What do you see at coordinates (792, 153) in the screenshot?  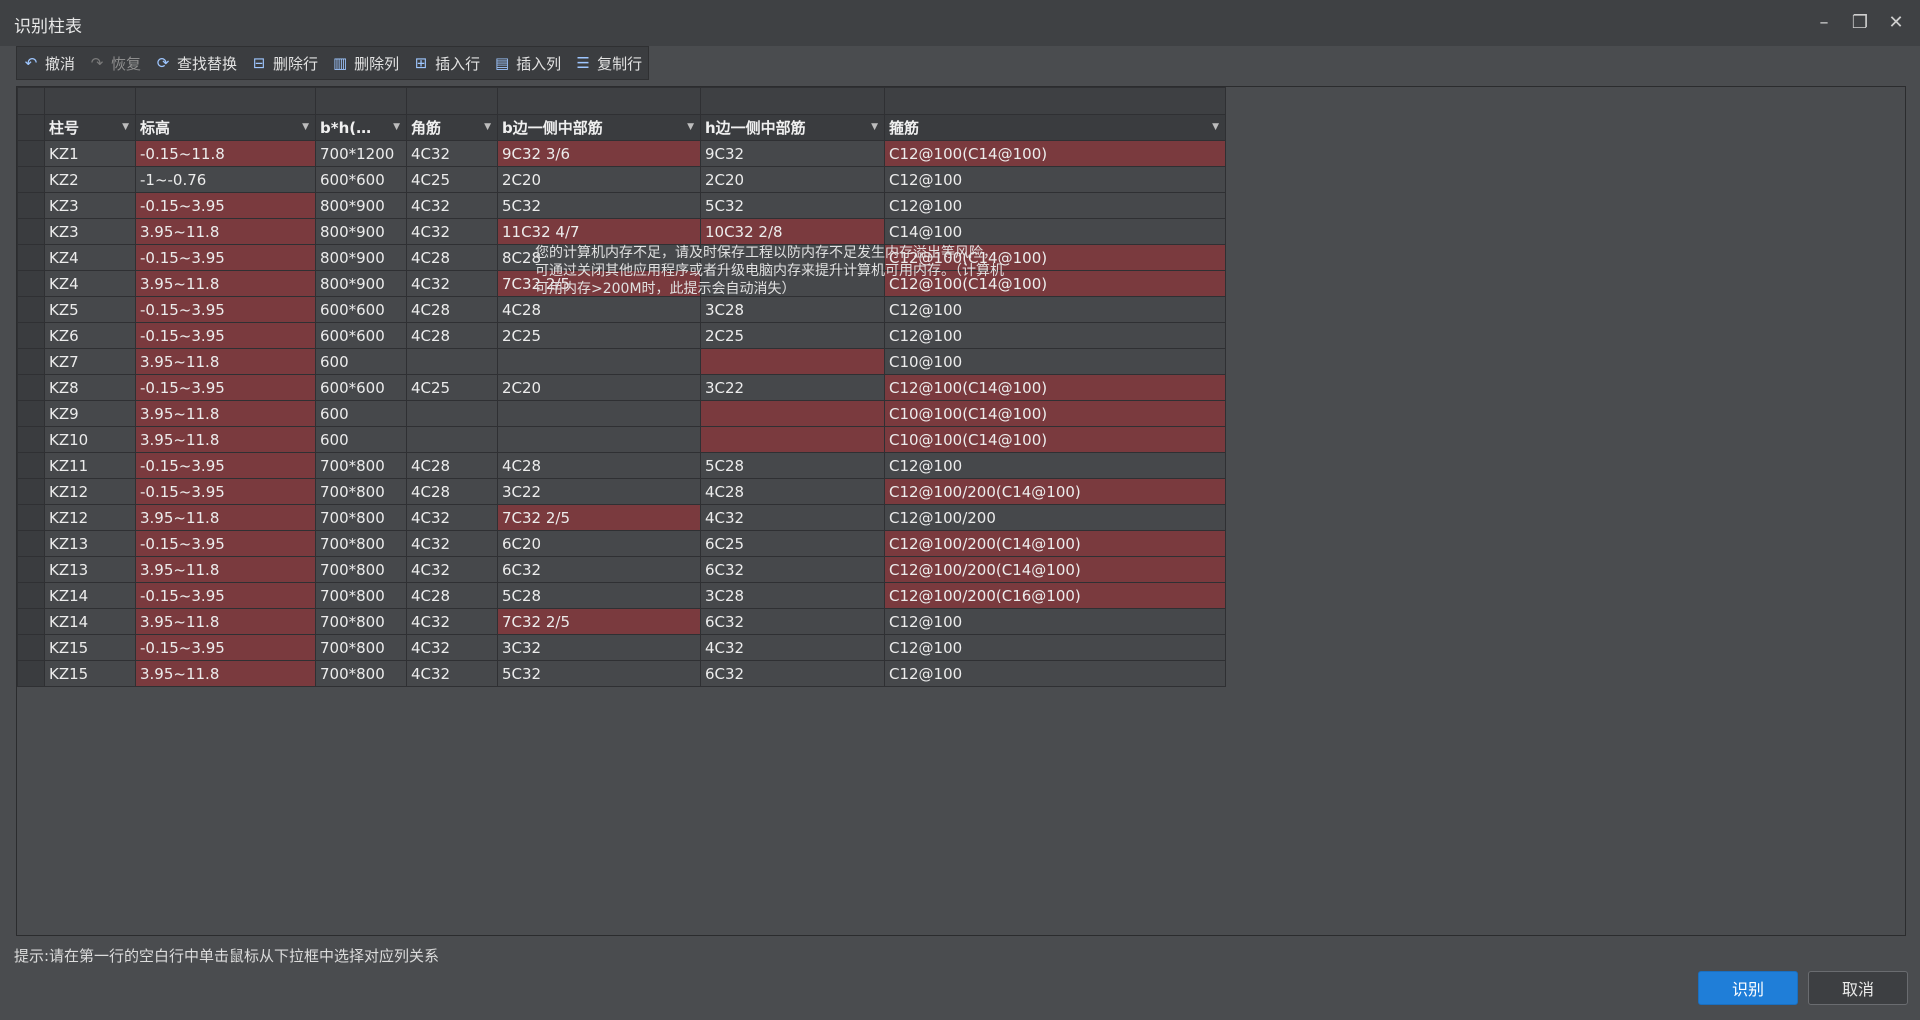 I see `table-cell: 9C32` at bounding box center [792, 153].